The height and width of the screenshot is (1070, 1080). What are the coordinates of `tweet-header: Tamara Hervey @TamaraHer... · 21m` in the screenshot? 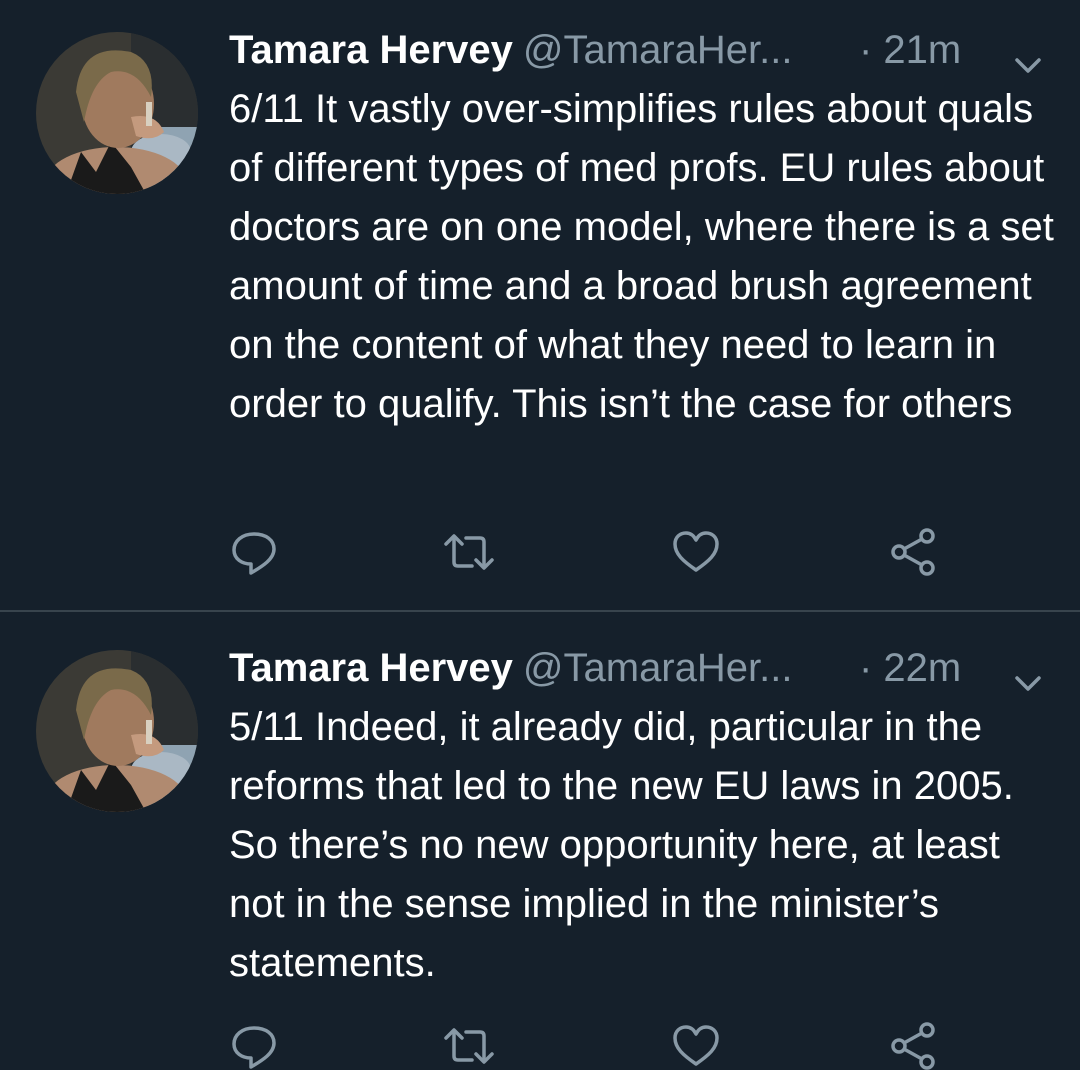 It's located at (654, 50).